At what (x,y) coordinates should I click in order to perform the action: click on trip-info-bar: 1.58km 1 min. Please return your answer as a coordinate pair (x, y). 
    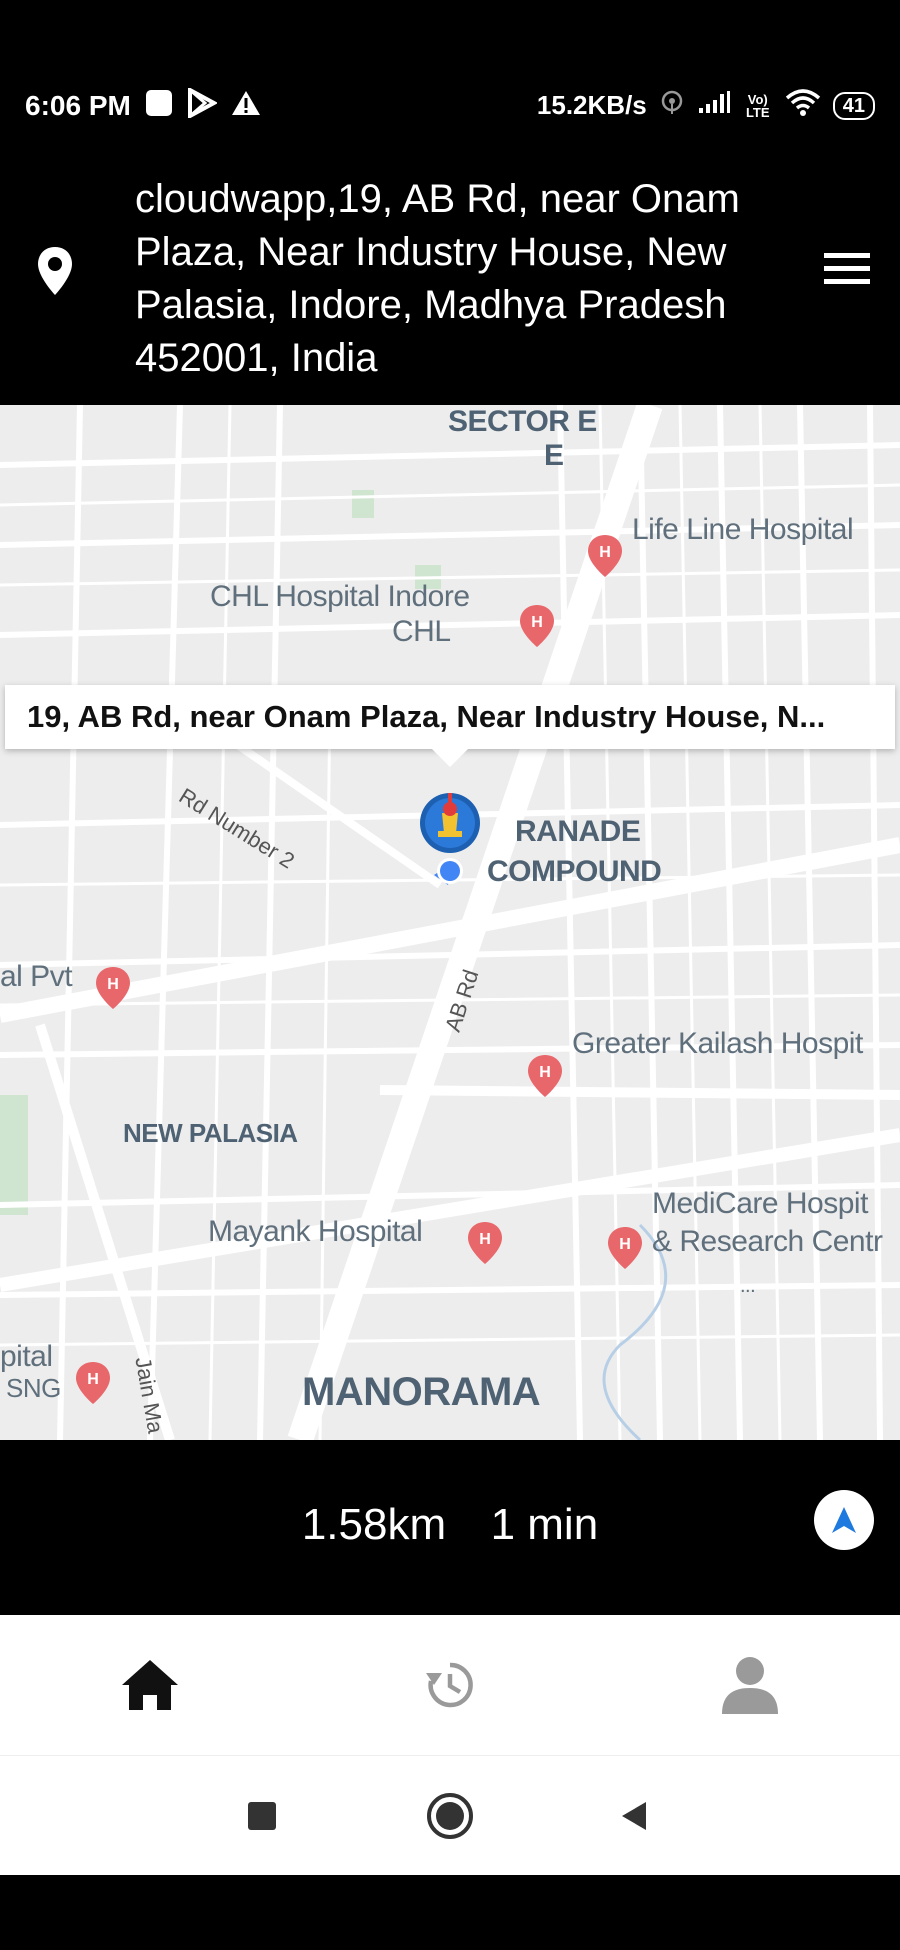
    Looking at the image, I should click on (450, 1527).